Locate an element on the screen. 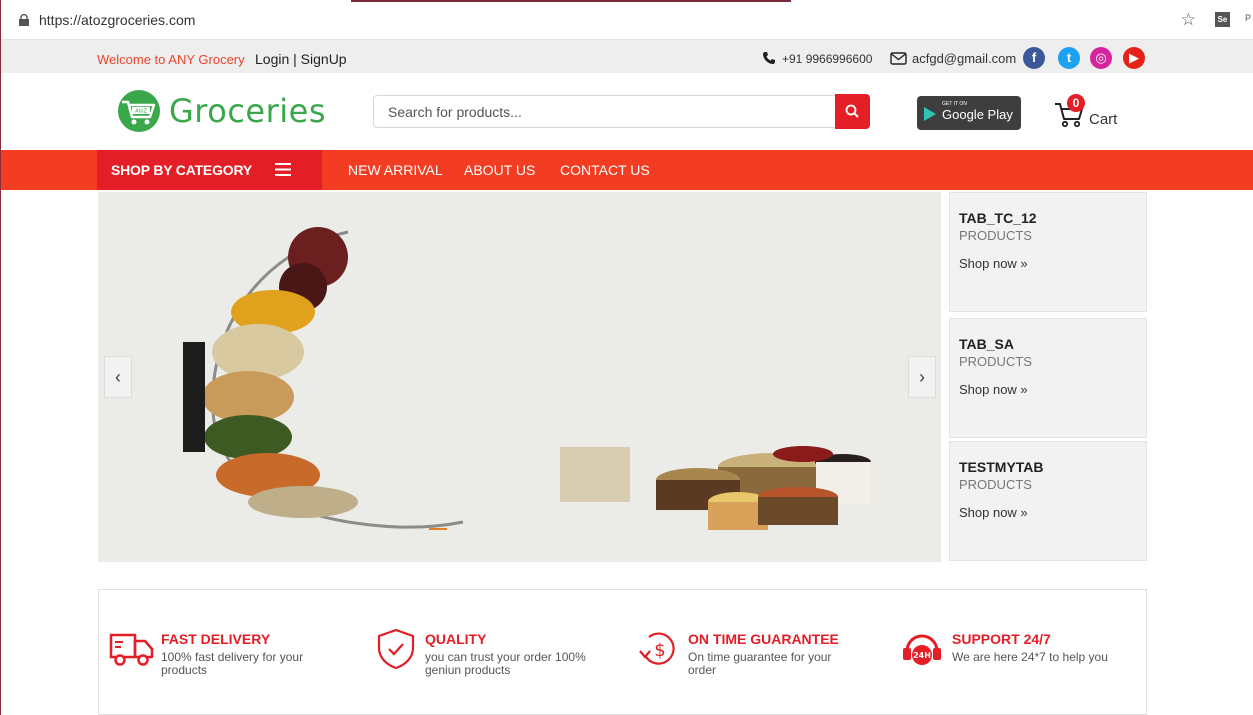 The image size is (1253, 715). mail-icon is located at coordinates (898, 58).